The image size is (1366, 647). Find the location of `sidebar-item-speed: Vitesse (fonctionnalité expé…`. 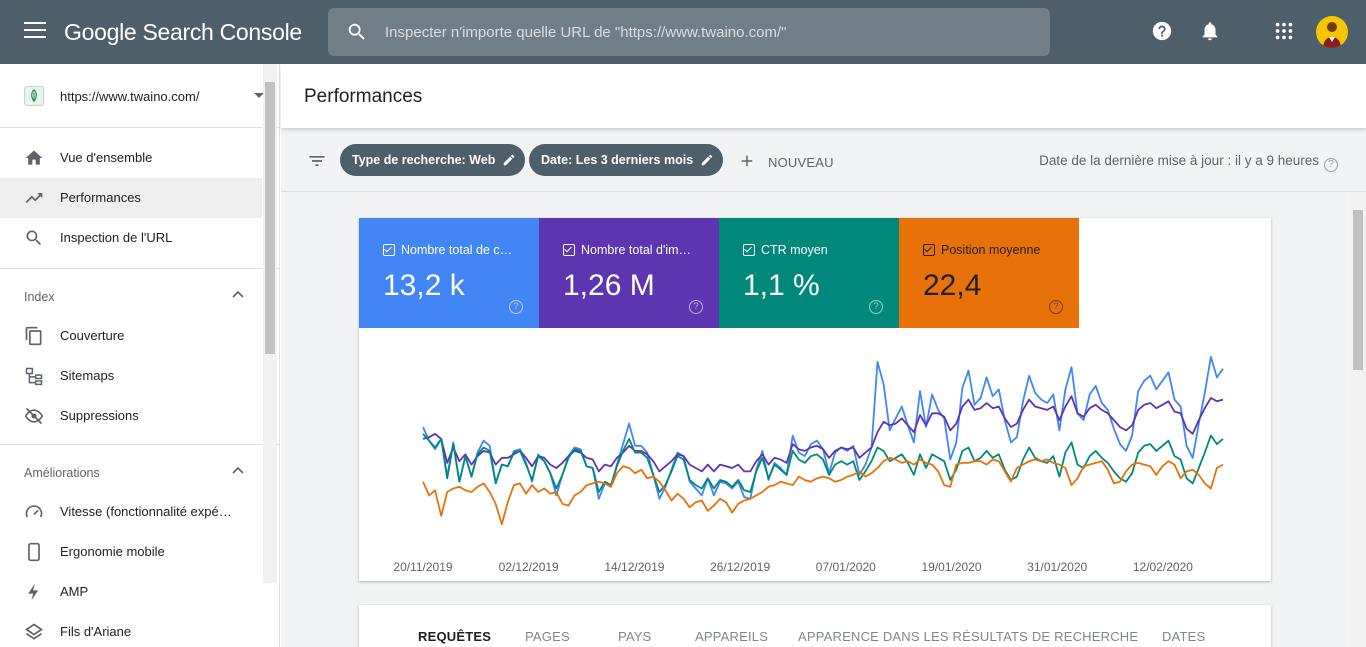

sidebar-item-speed: Vitesse (fonctionnalité expé… is located at coordinates (131, 512).